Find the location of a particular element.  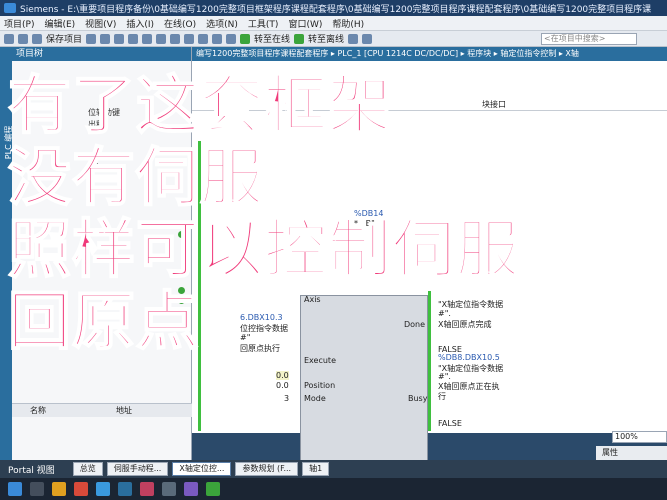

portal-tab-axis1: 轴1 is located at coordinates (316, 469).